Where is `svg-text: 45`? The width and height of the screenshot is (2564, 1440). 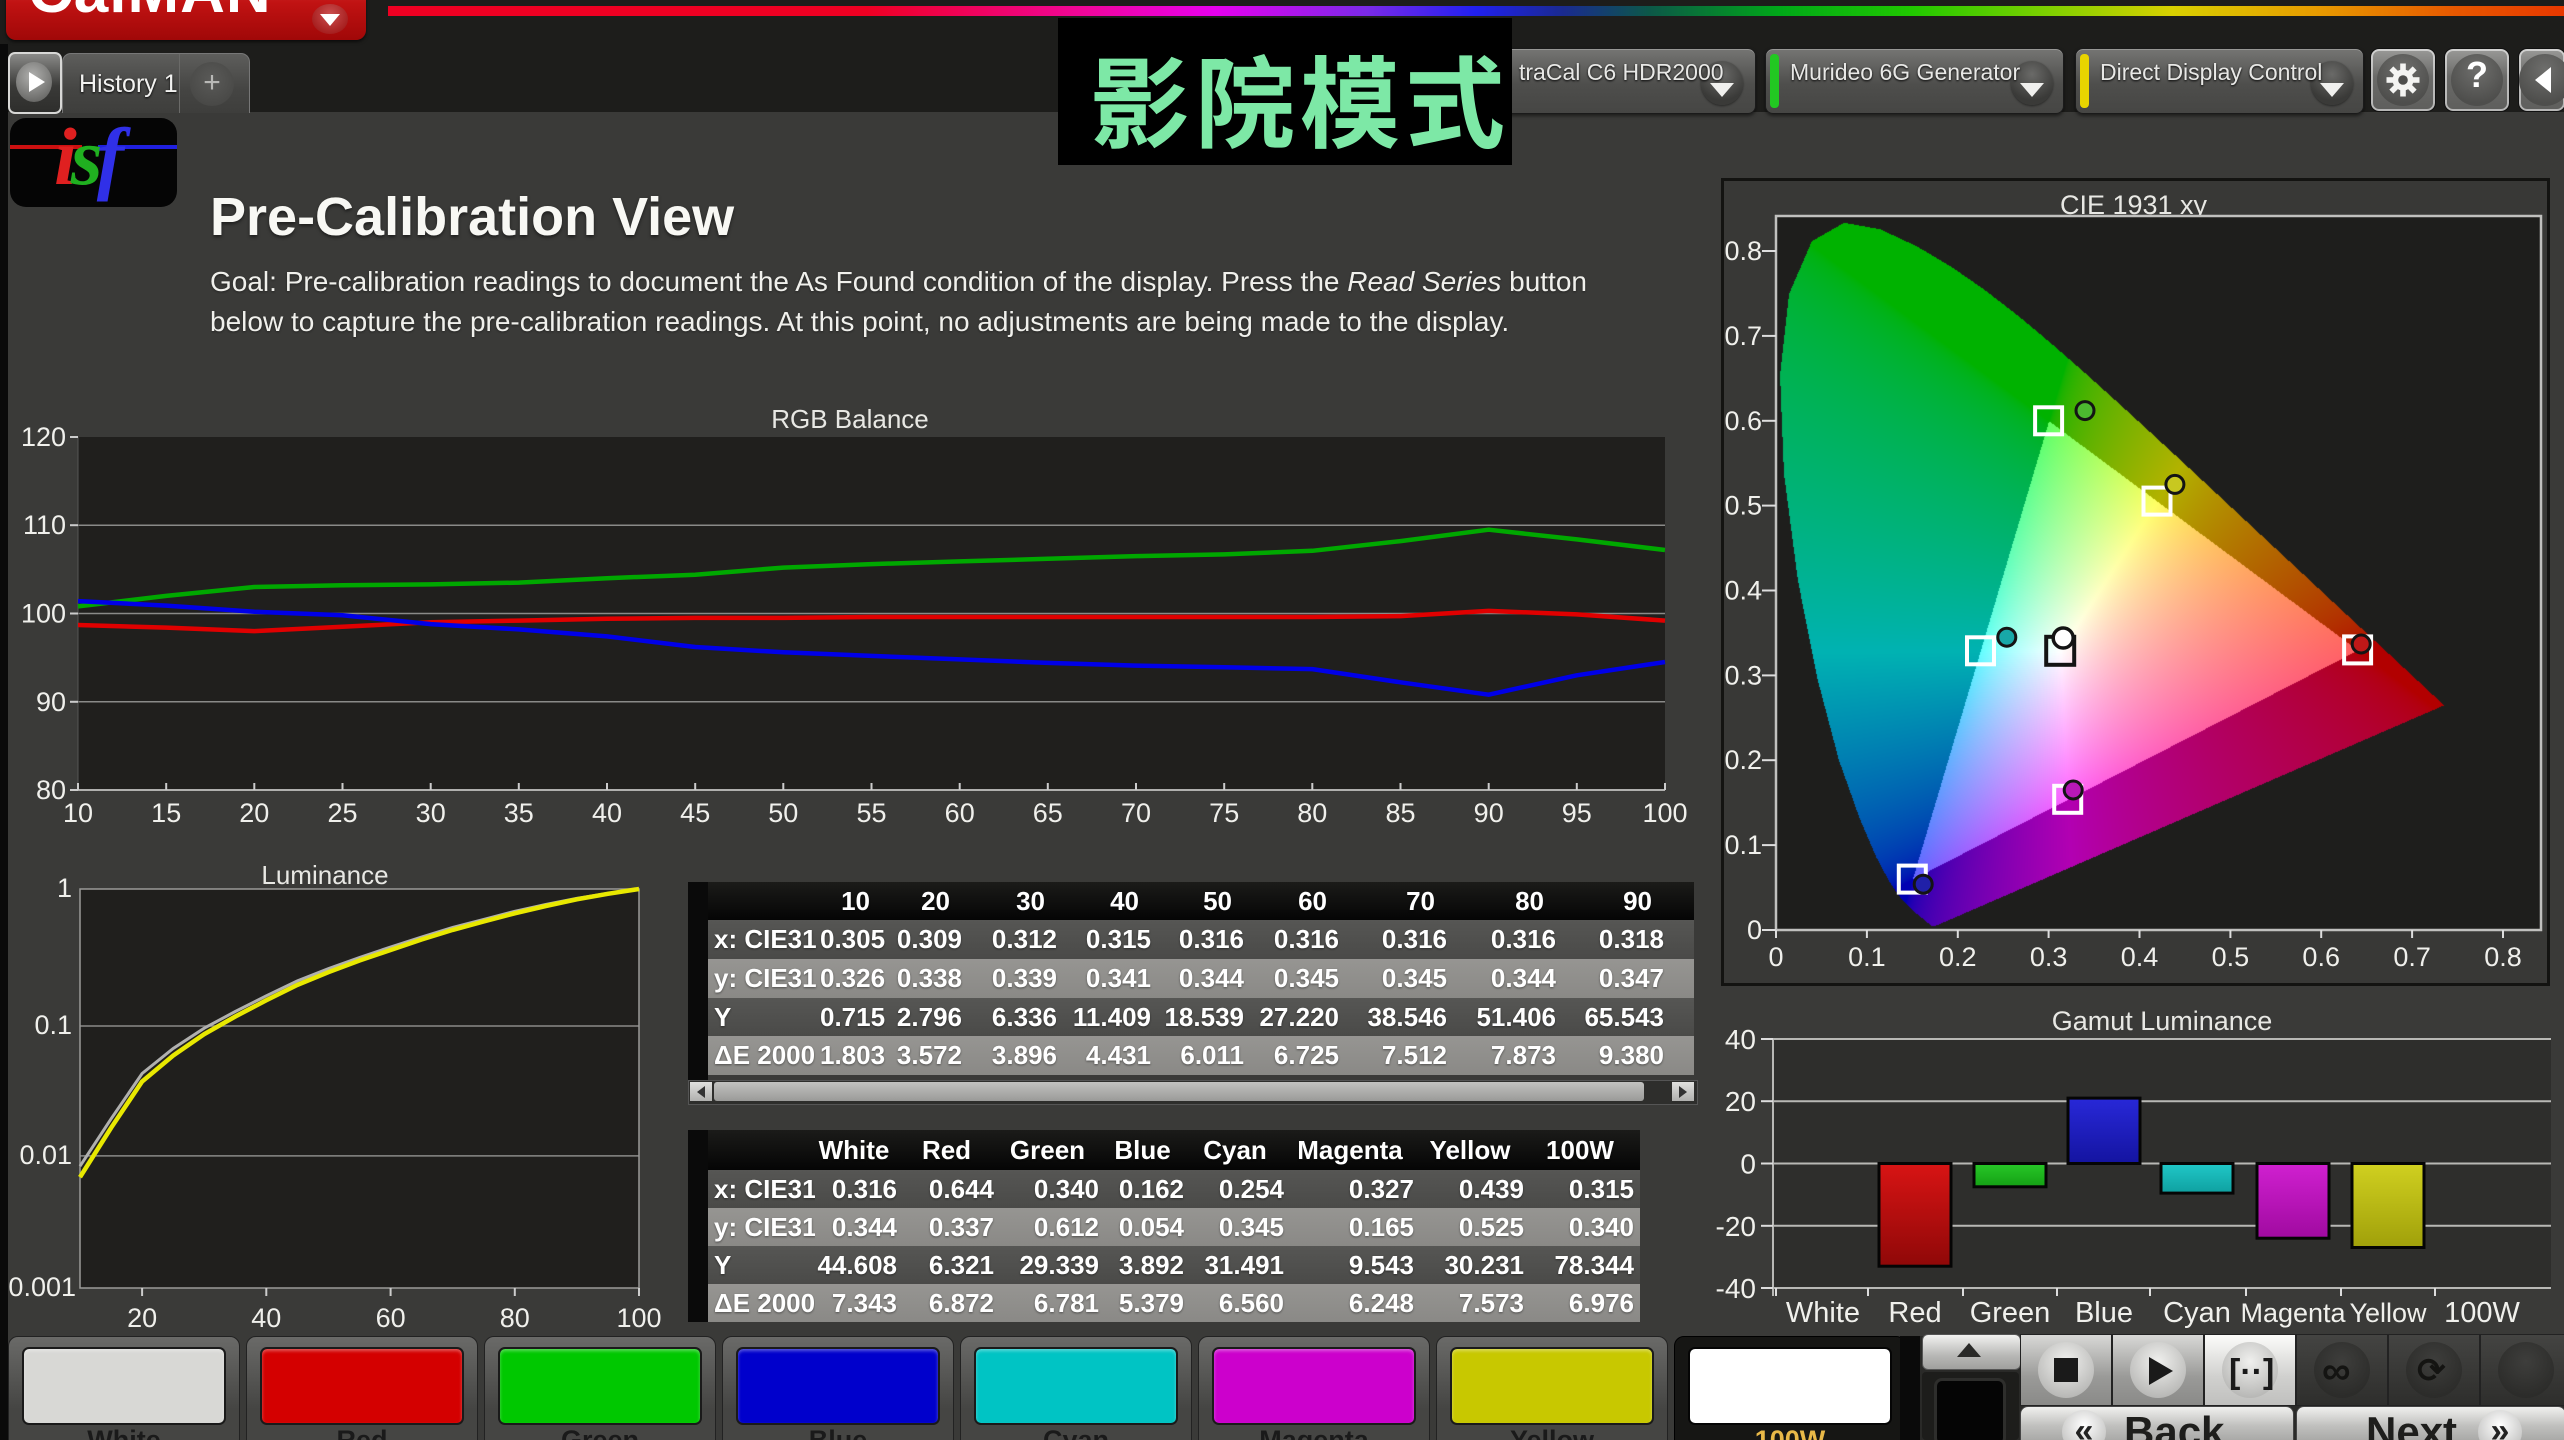
svg-text: 45 is located at coordinates (695, 813).